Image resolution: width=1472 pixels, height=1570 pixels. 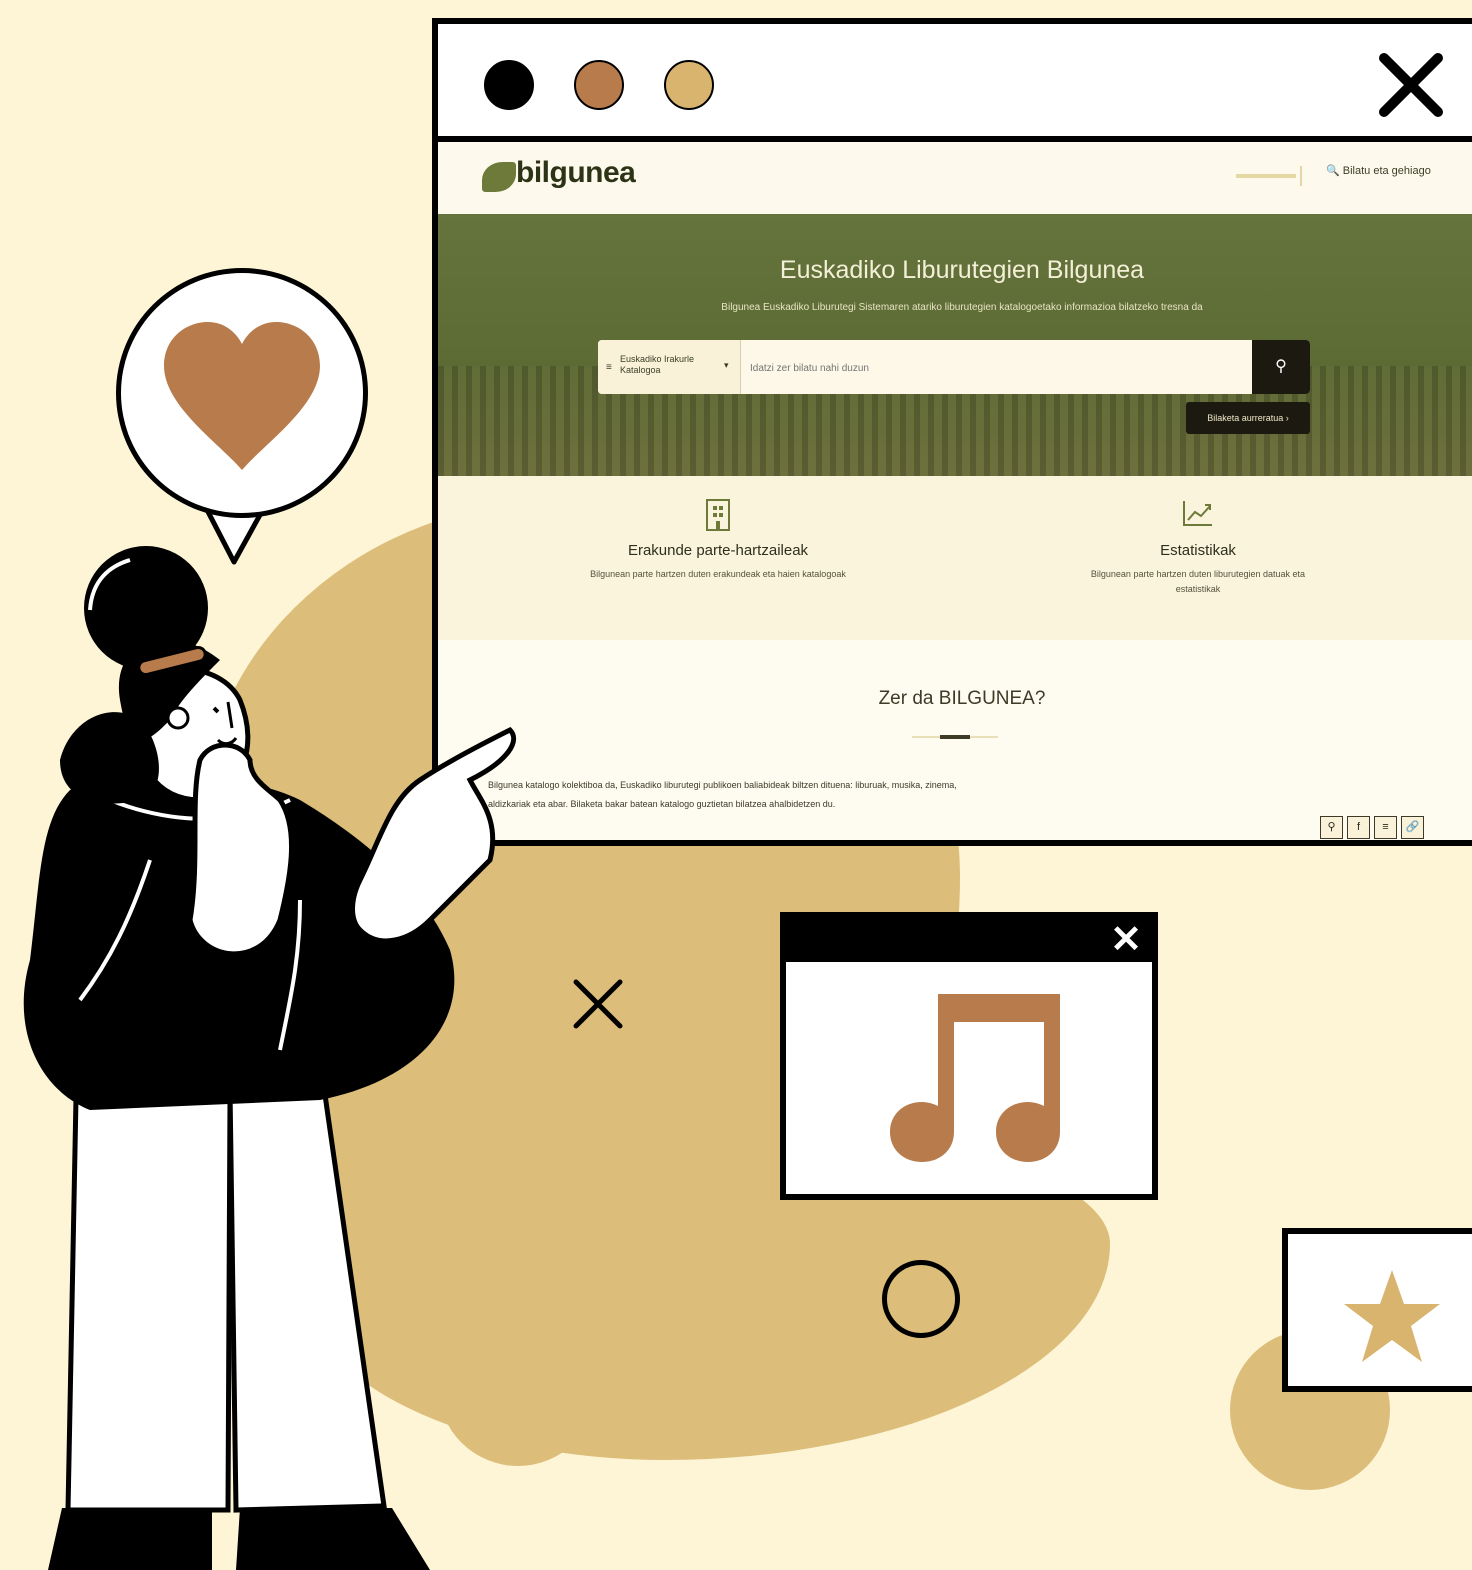 I want to click on search-bar: ≡ Euskadiko Irakurle Katalogoa ▾ ⚲, so click(x=954, y=367).